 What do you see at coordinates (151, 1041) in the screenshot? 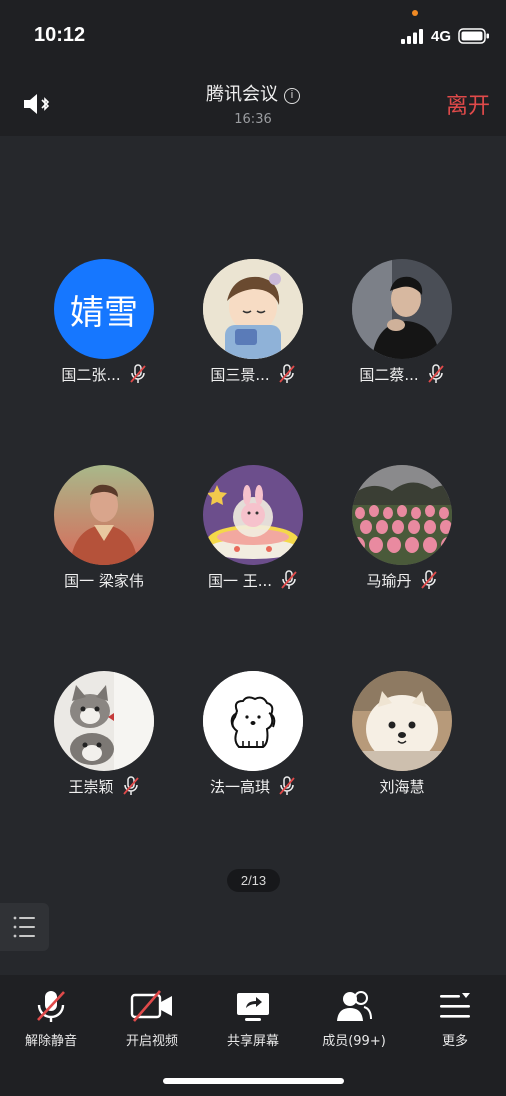
I see `start-video-label: 开启视频` at bounding box center [151, 1041].